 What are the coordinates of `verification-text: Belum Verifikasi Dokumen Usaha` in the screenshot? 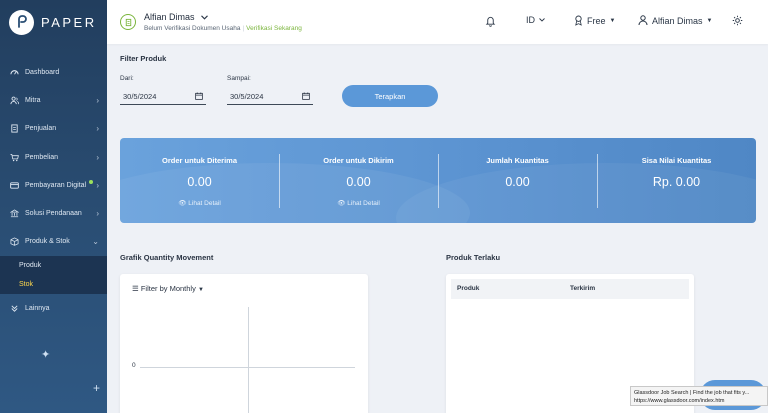 It's located at (192, 28).